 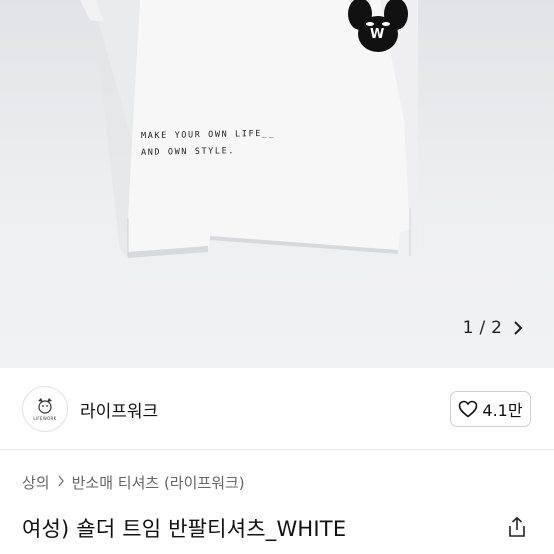 I want to click on share-icon, so click(x=517, y=526).